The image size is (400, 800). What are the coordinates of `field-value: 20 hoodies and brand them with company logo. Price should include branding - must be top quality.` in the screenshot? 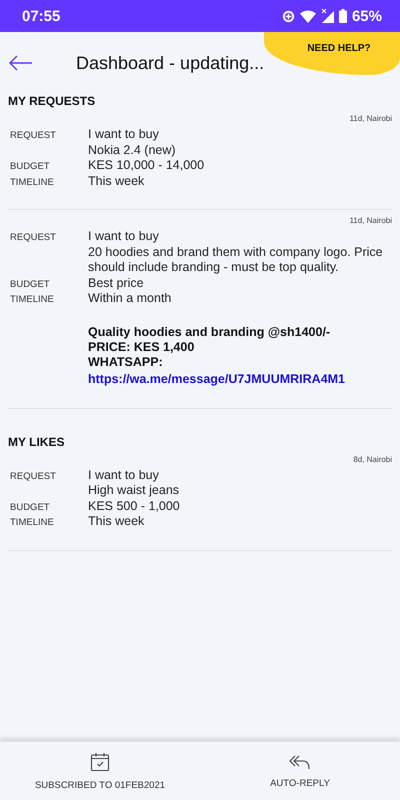 It's located at (236, 260).